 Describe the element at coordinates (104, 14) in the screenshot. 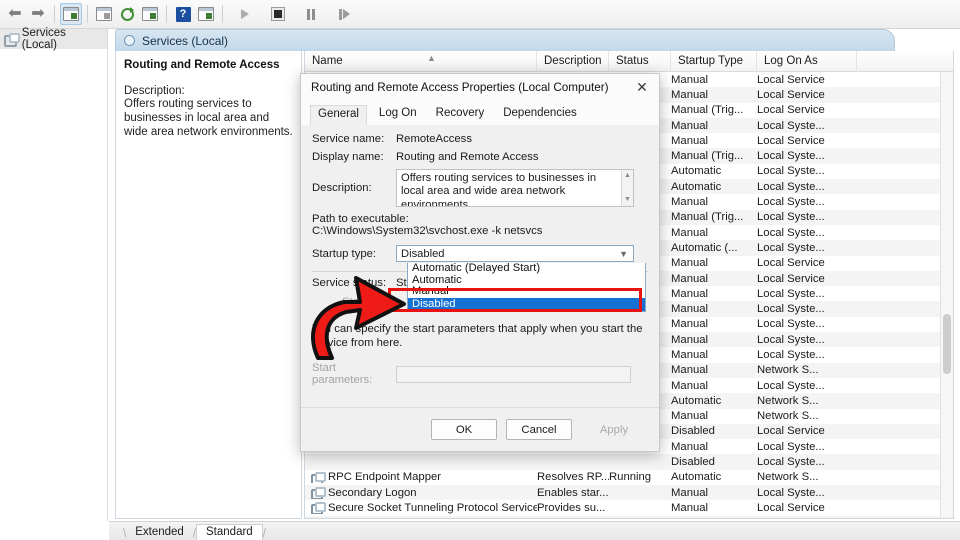

I see `properties-button` at that location.